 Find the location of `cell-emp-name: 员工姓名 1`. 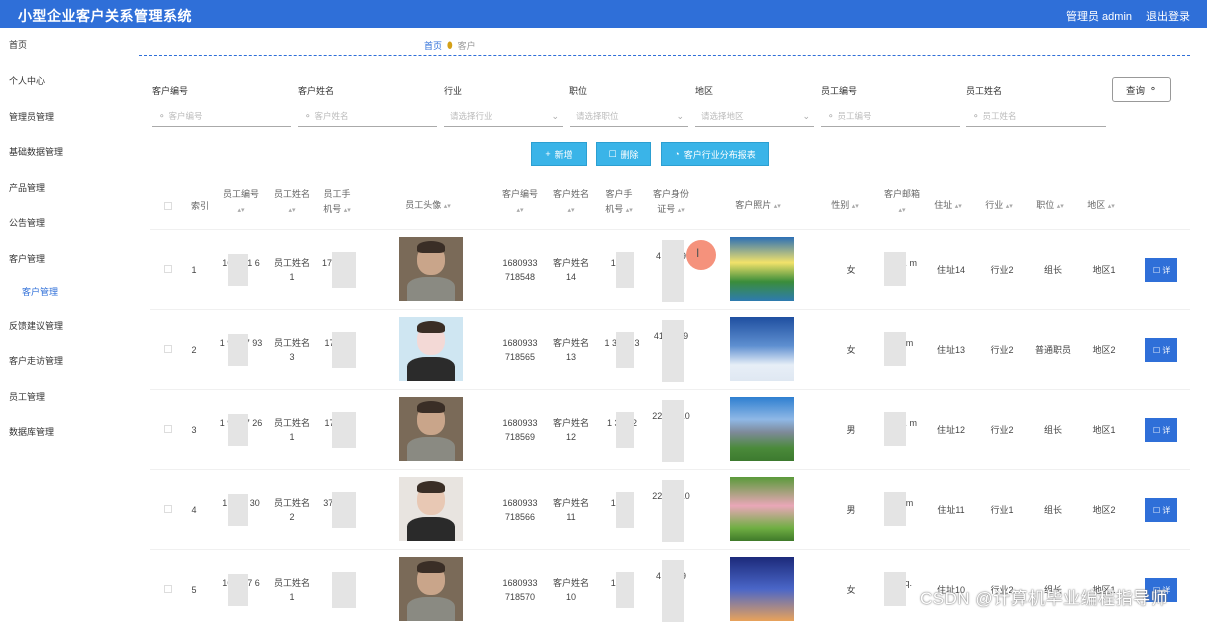

cell-emp-name: 员工姓名 1 is located at coordinates (291, 430).